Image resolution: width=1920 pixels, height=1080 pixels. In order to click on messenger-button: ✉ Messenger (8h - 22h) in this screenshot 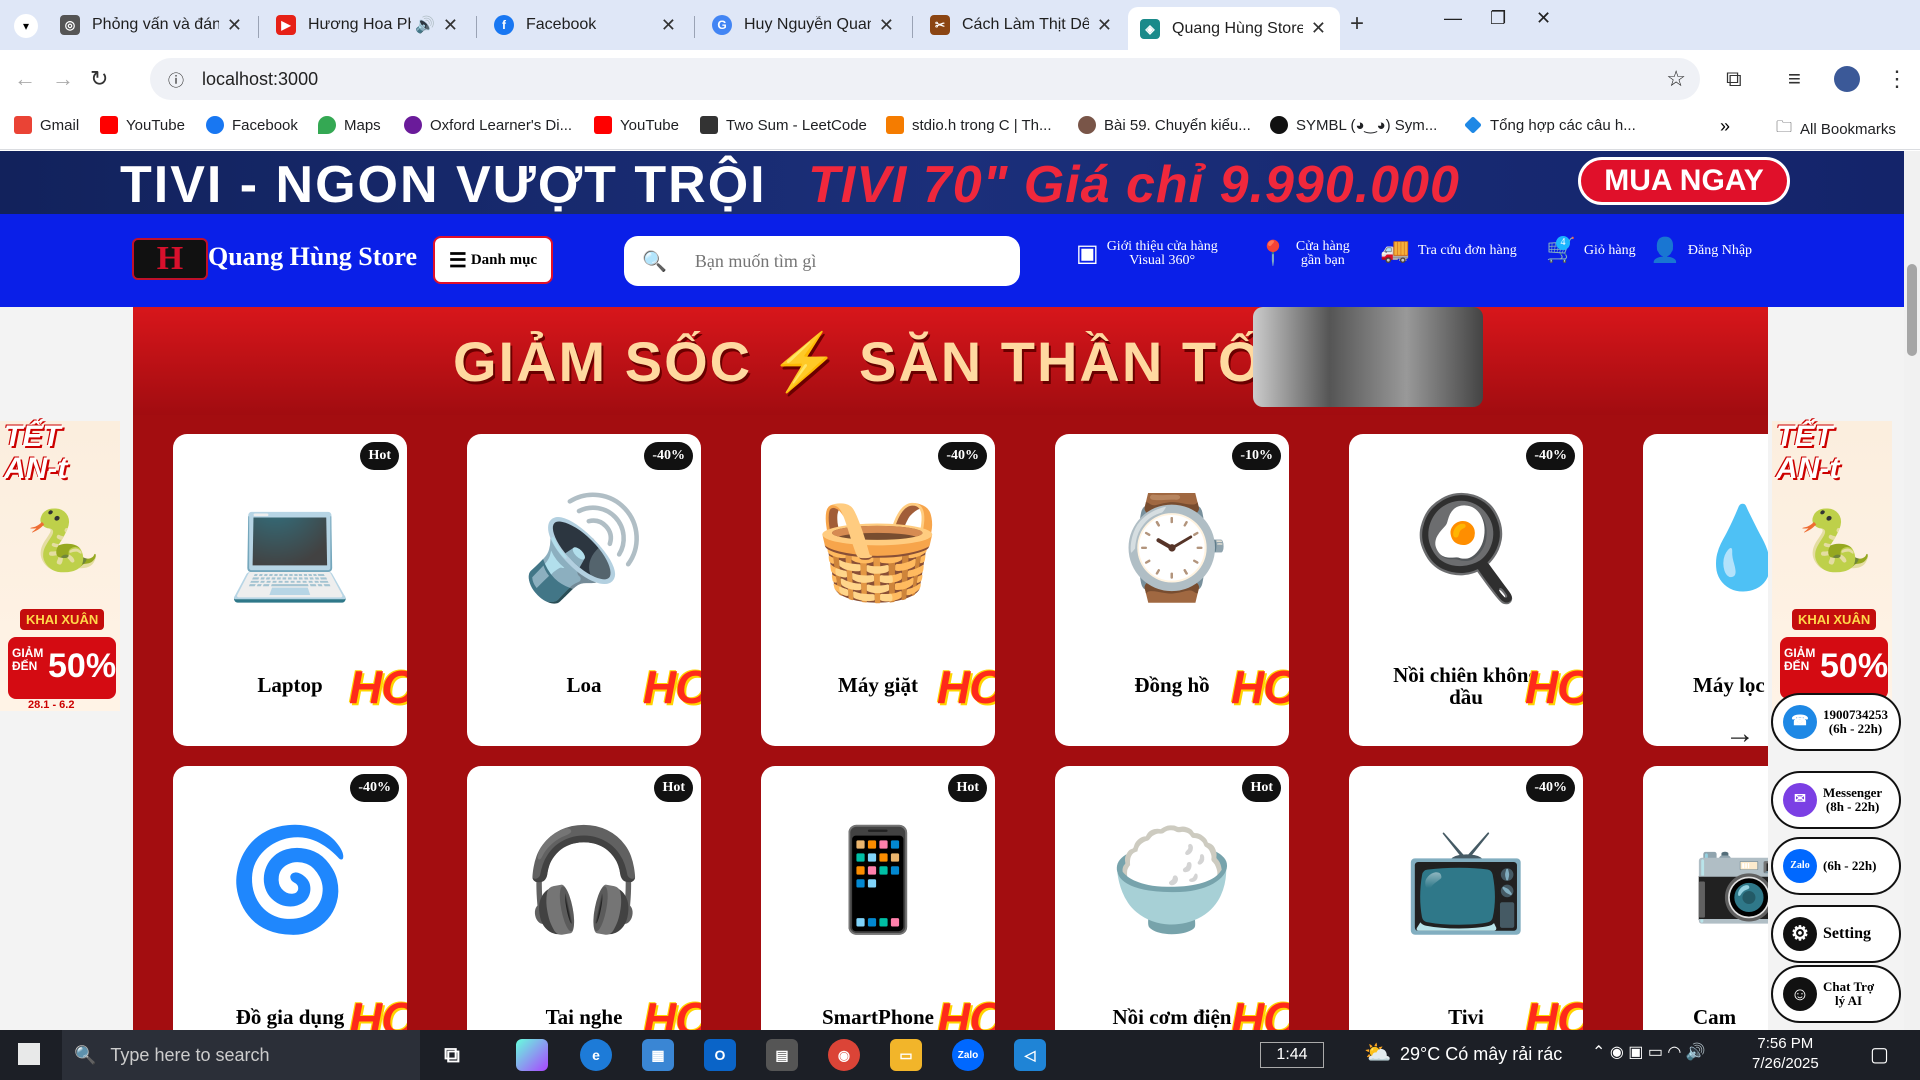, I will do `click(1836, 800)`.